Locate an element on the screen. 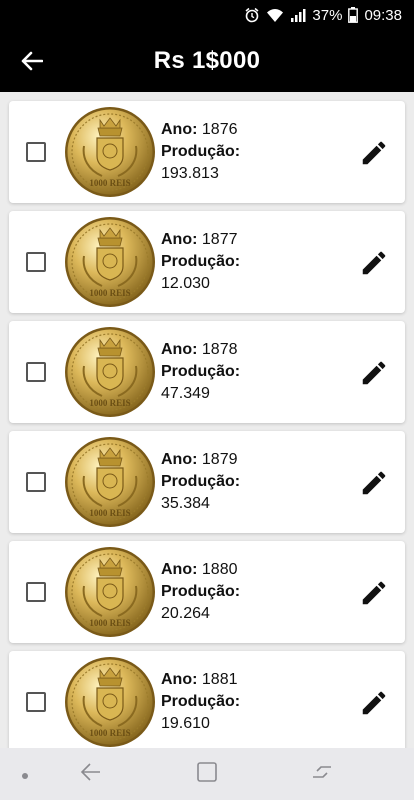  clock-time: 09:38 is located at coordinates (383, 15).